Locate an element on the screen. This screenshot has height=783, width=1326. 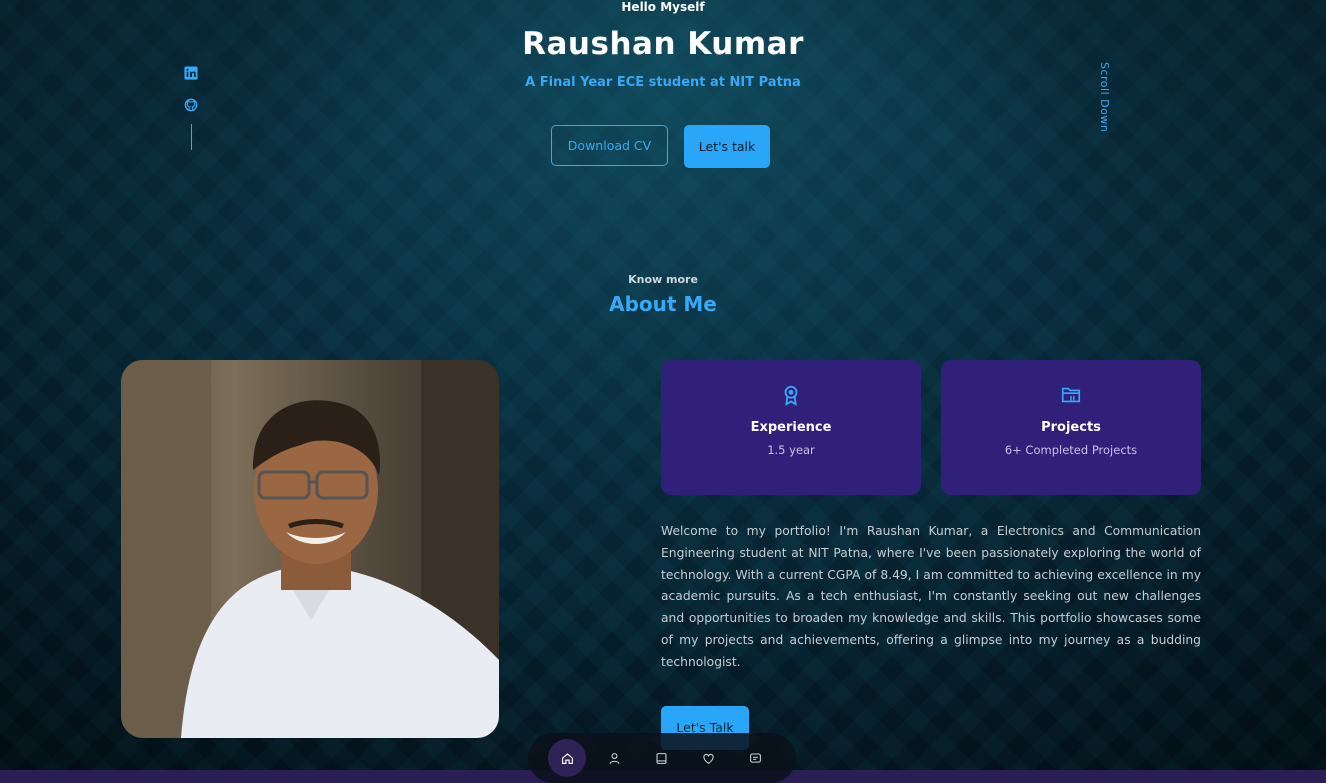
projects-card: Projects 6+ Completed Projects is located at coordinates (1071, 427).